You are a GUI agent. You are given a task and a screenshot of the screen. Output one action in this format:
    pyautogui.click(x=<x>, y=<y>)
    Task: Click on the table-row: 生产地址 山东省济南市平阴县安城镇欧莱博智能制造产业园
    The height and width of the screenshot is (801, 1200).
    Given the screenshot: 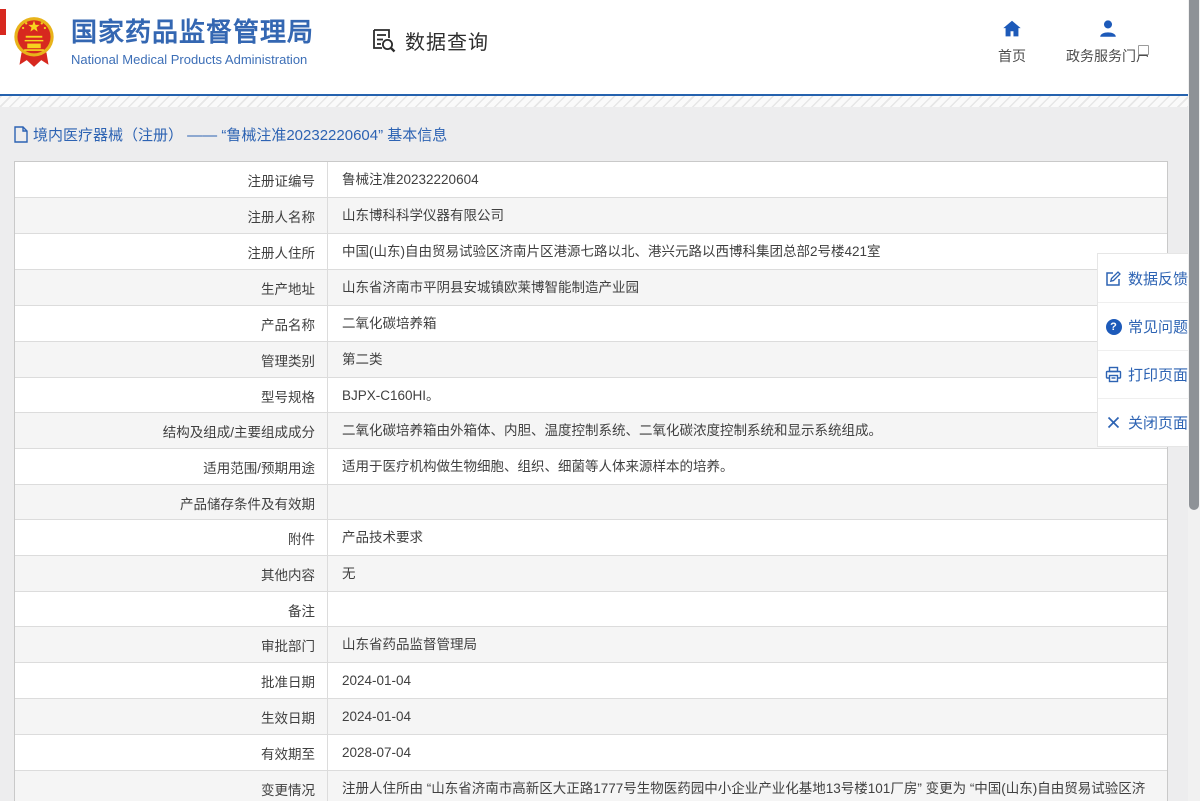 What is the action you would take?
    pyautogui.click(x=591, y=287)
    